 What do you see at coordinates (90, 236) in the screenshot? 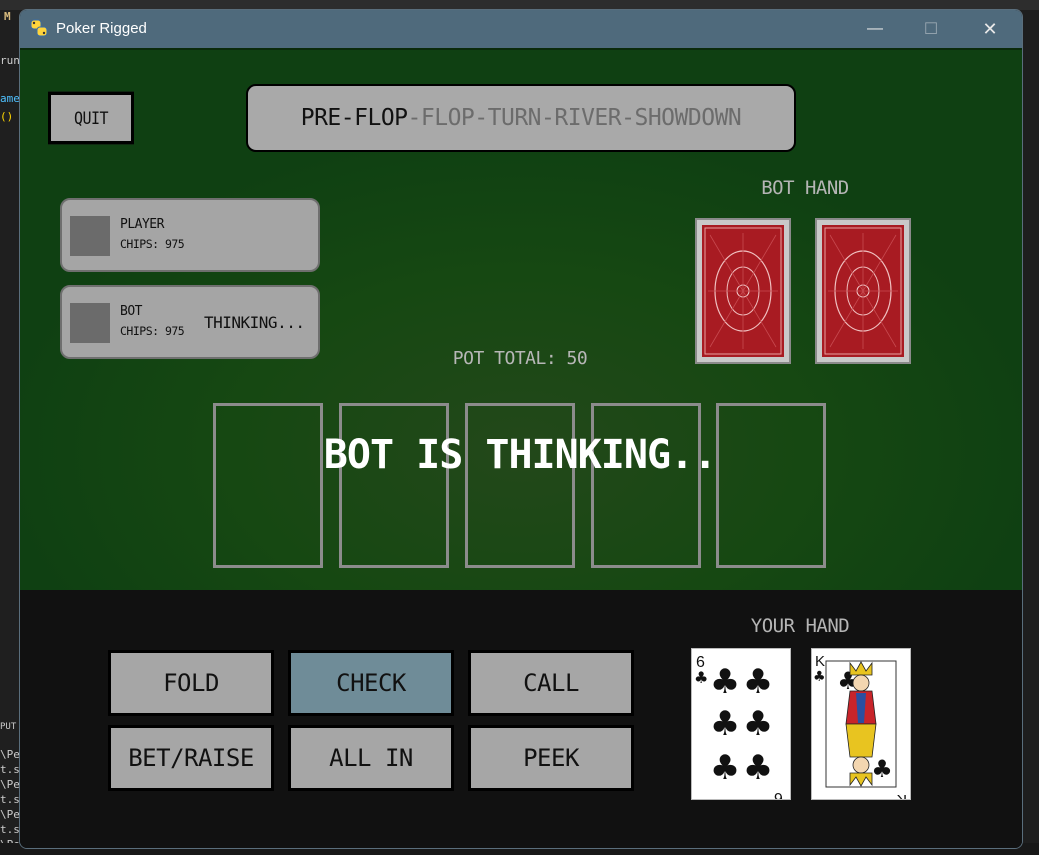
I see `player-avatar` at bounding box center [90, 236].